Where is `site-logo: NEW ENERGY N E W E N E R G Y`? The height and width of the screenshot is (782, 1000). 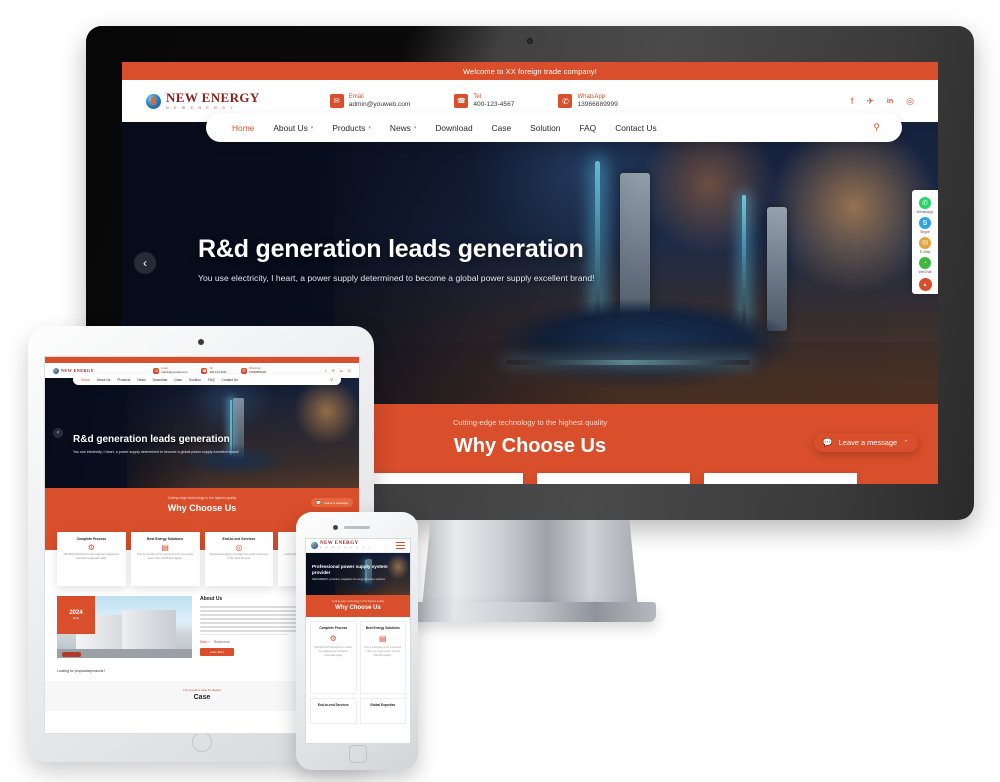
site-logo: NEW ENERGY N E W E N E R G Y is located at coordinates (203, 101).